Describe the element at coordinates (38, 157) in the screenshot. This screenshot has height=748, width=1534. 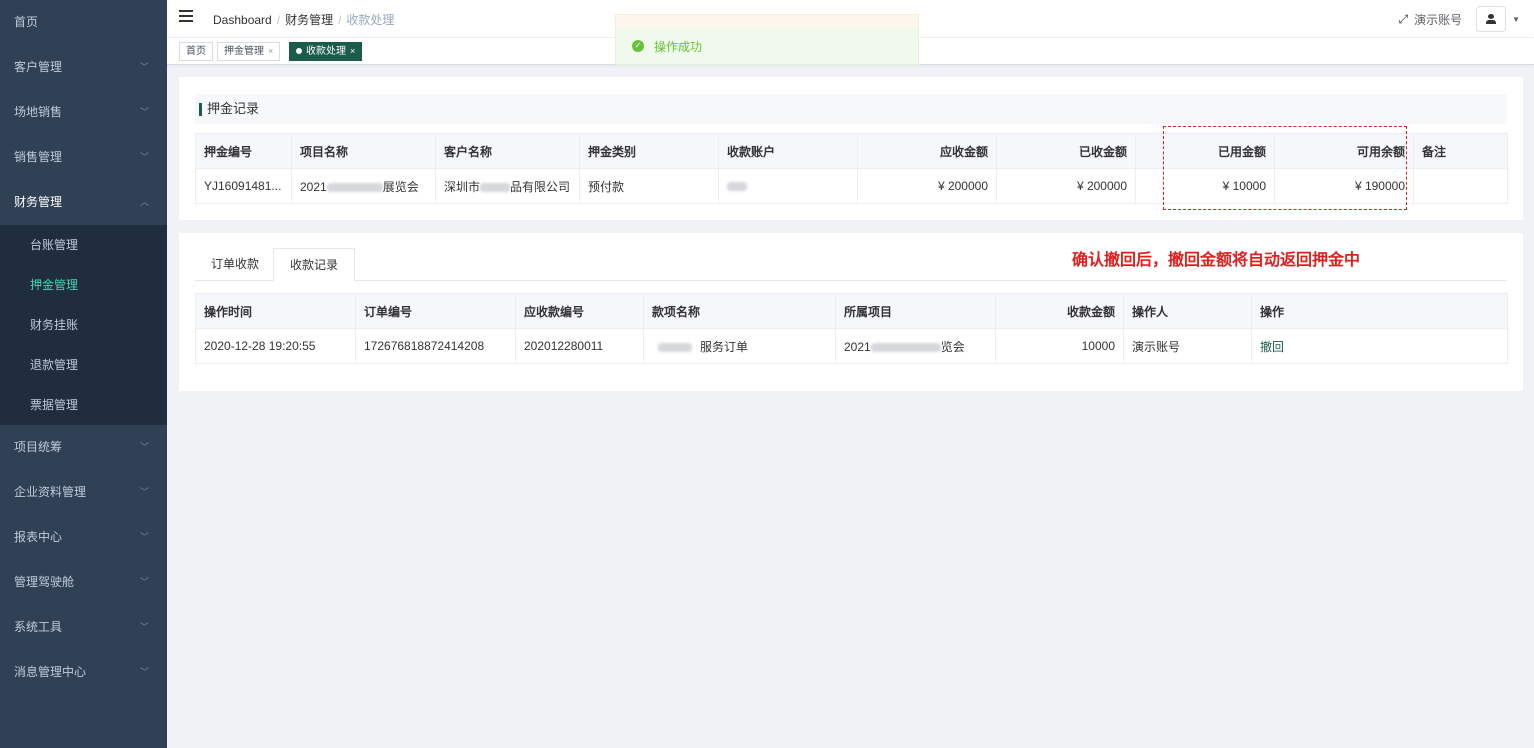
I see `menu-label: 销售管理` at that location.